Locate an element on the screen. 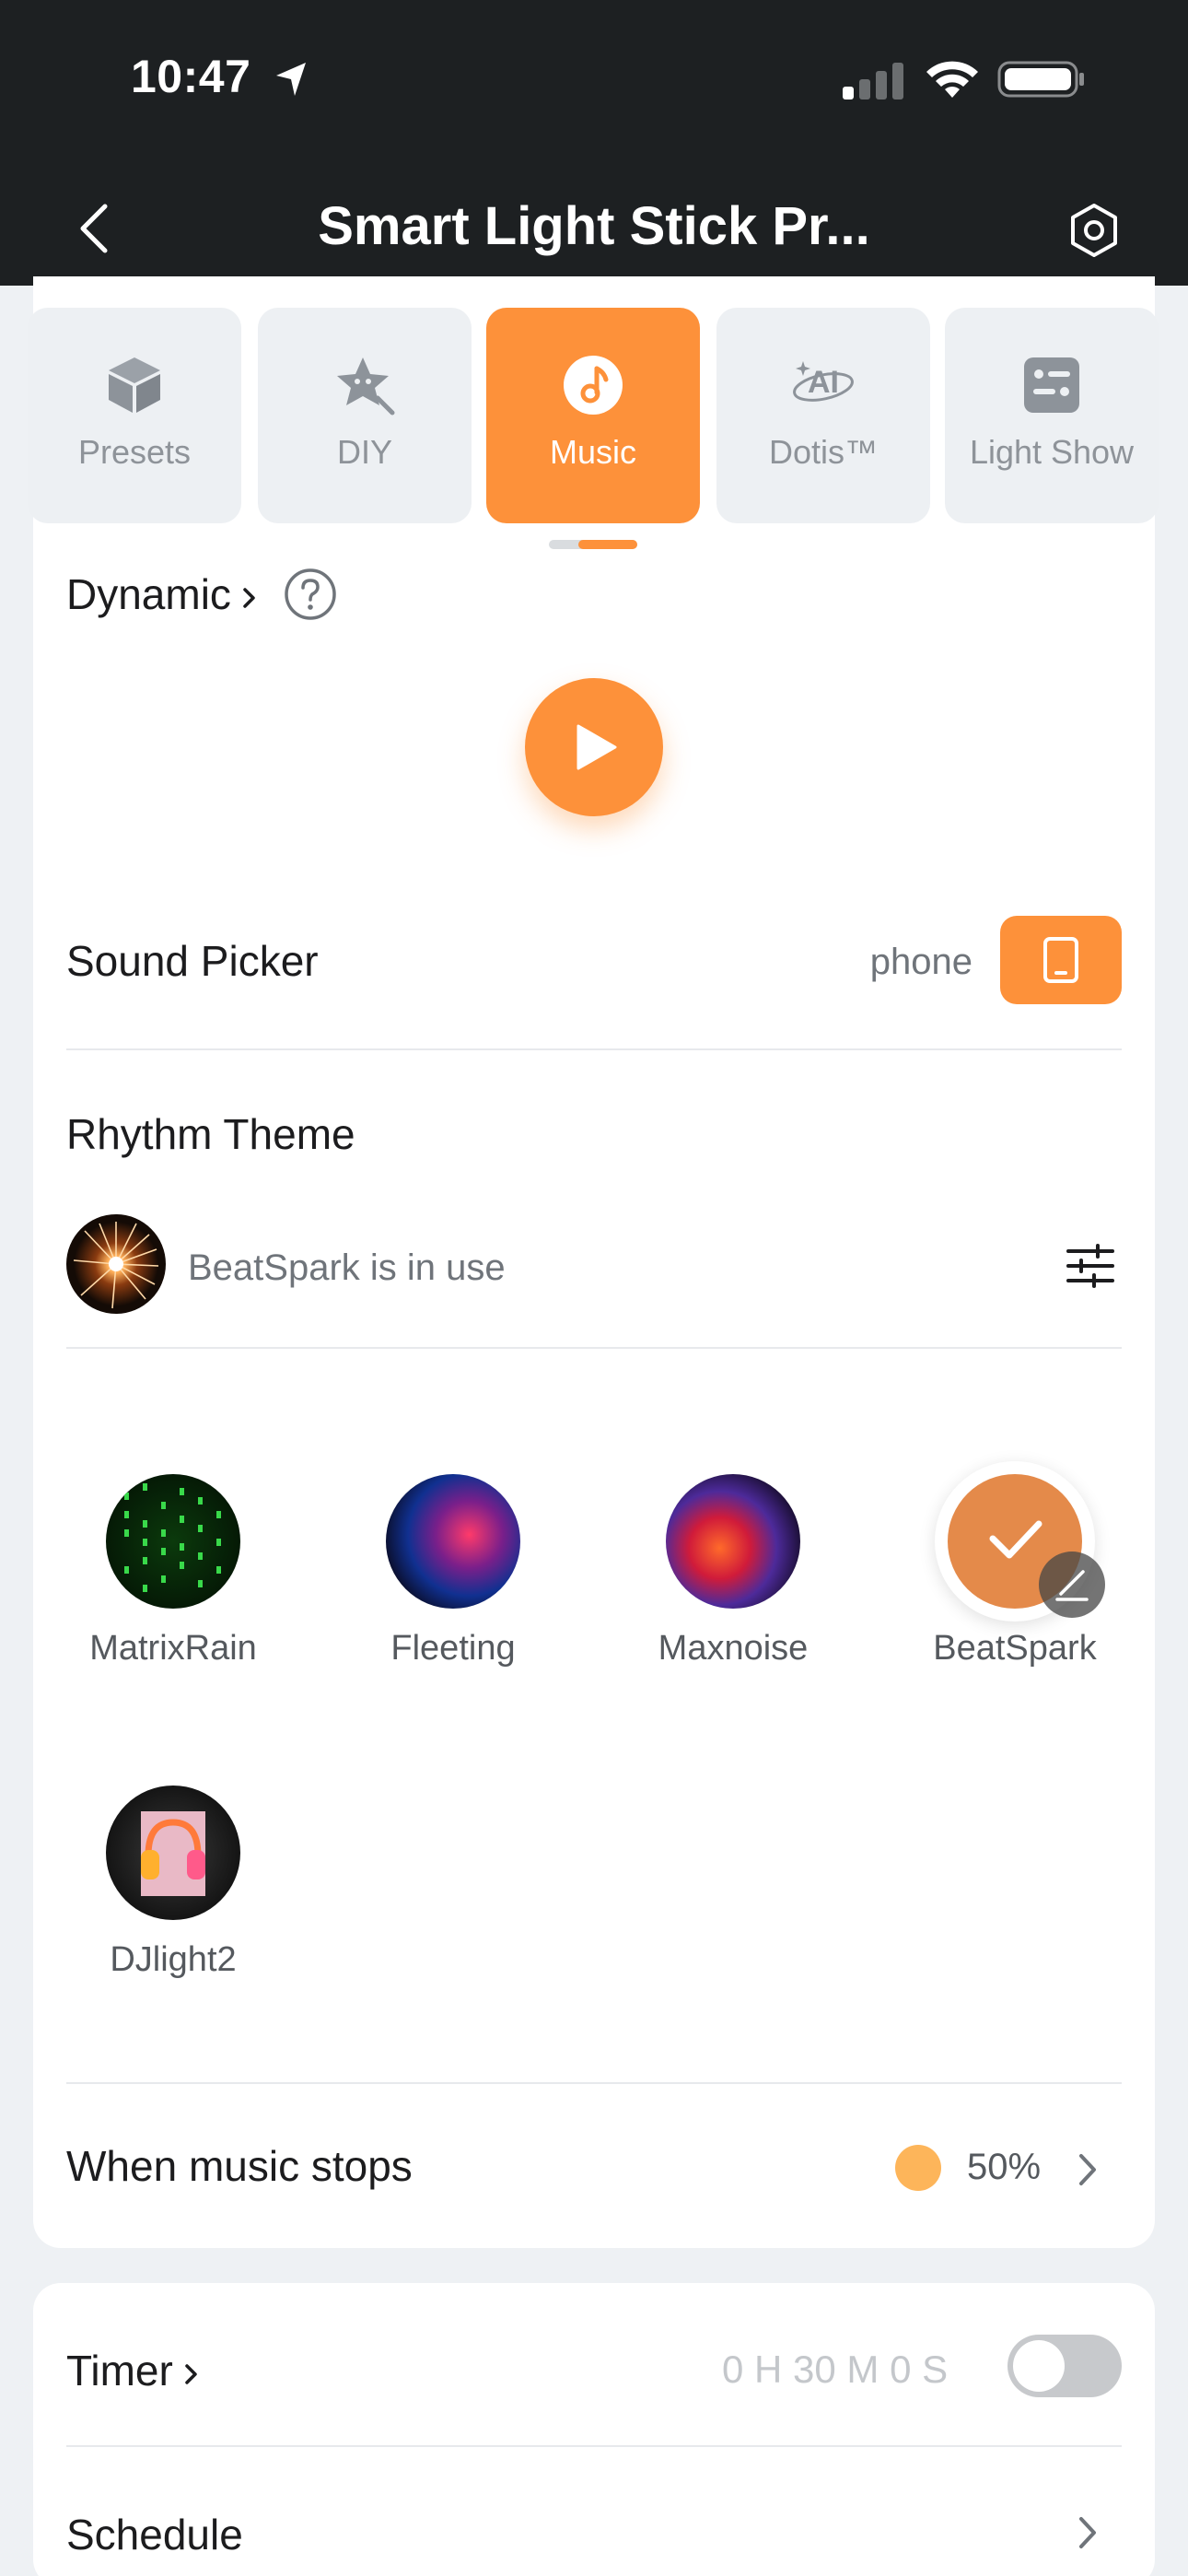 The image size is (1188, 2576). tab-light-show: Light Show is located at coordinates (1052, 415).